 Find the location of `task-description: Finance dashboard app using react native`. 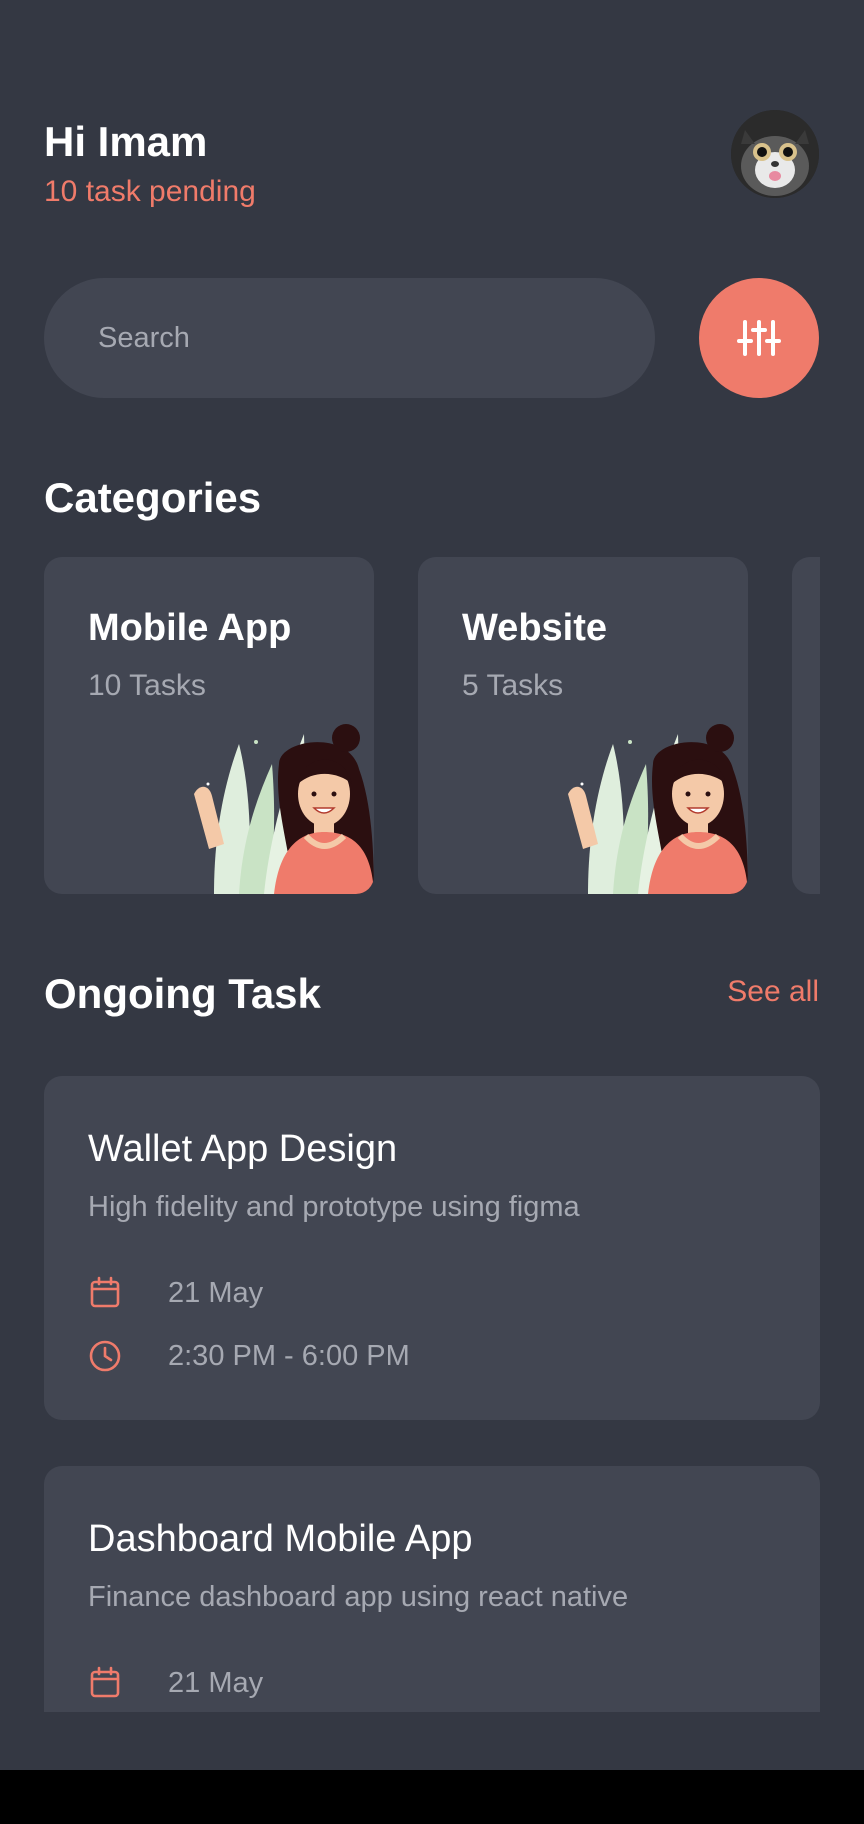

task-description: Finance dashboard app using react native is located at coordinates (358, 1597).